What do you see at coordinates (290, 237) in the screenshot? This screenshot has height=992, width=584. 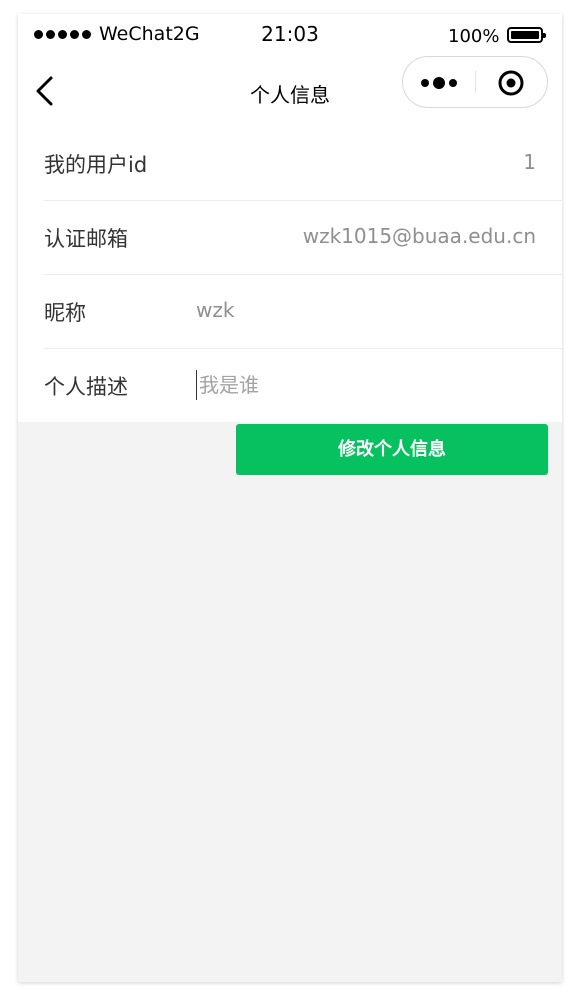 I see `email-row: 认证邮箱 wzk1015@buaa.edu.cn` at bounding box center [290, 237].